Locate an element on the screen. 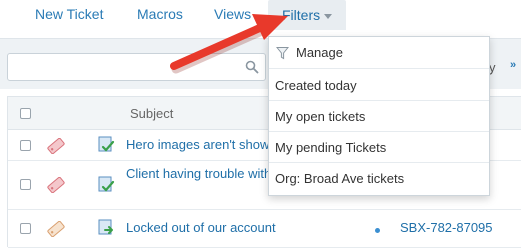 The width and height of the screenshot is (521, 248). caret-down-icon is located at coordinates (328, 16).